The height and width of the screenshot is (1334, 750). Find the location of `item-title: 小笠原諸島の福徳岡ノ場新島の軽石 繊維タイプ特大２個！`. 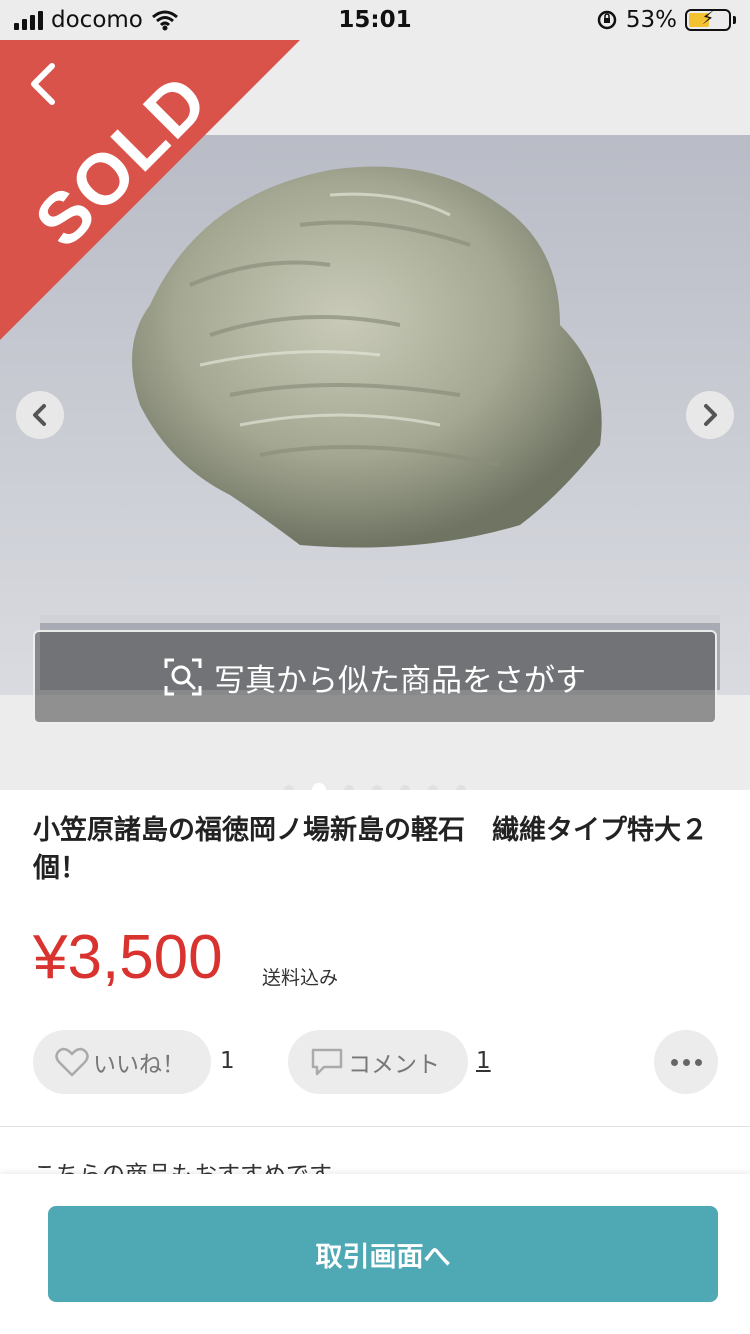

item-title: 小笠原諸島の福徳岡ノ場新島の軽石 繊維タイプ特大２個！ is located at coordinates (370, 849).